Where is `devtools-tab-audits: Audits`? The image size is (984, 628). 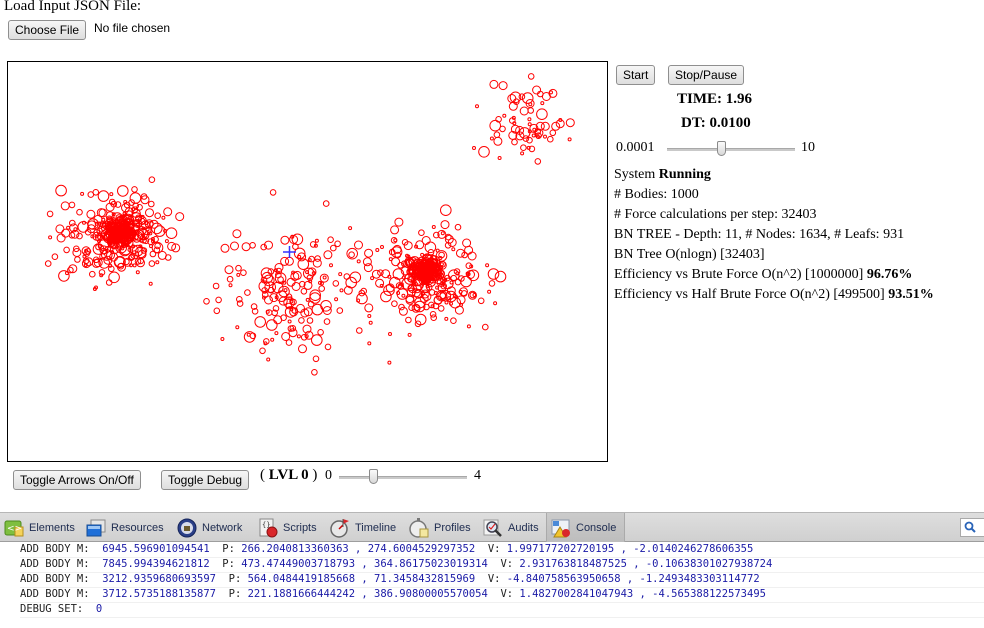 devtools-tab-audits: Audits is located at coordinates (511, 527).